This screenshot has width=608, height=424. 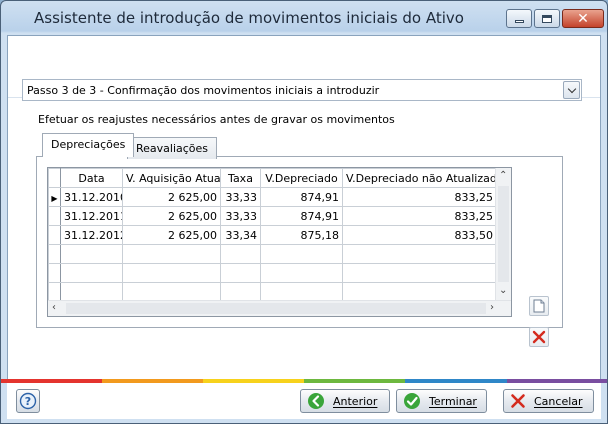 What do you see at coordinates (301, 235) in the screenshot?
I see `cell-valor-depreciado: 875,18` at bounding box center [301, 235].